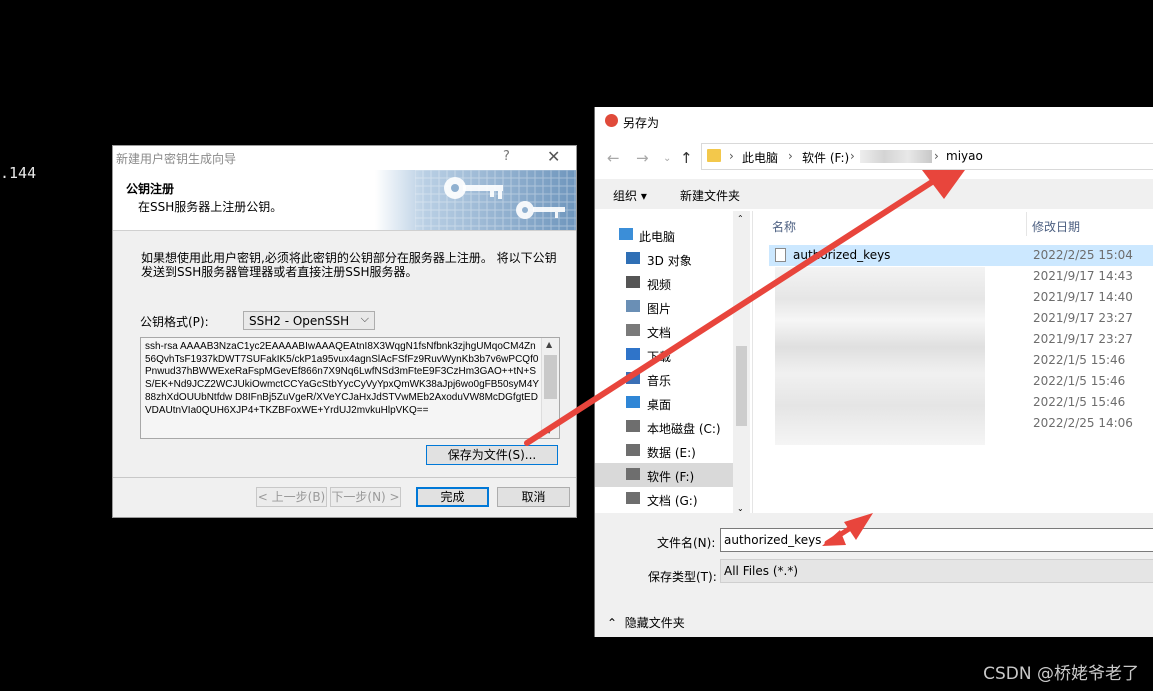 The image size is (1153, 691). Describe the element at coordinates (729, 312) in the screenshot. I see `arrow-to-address-line` at that location.